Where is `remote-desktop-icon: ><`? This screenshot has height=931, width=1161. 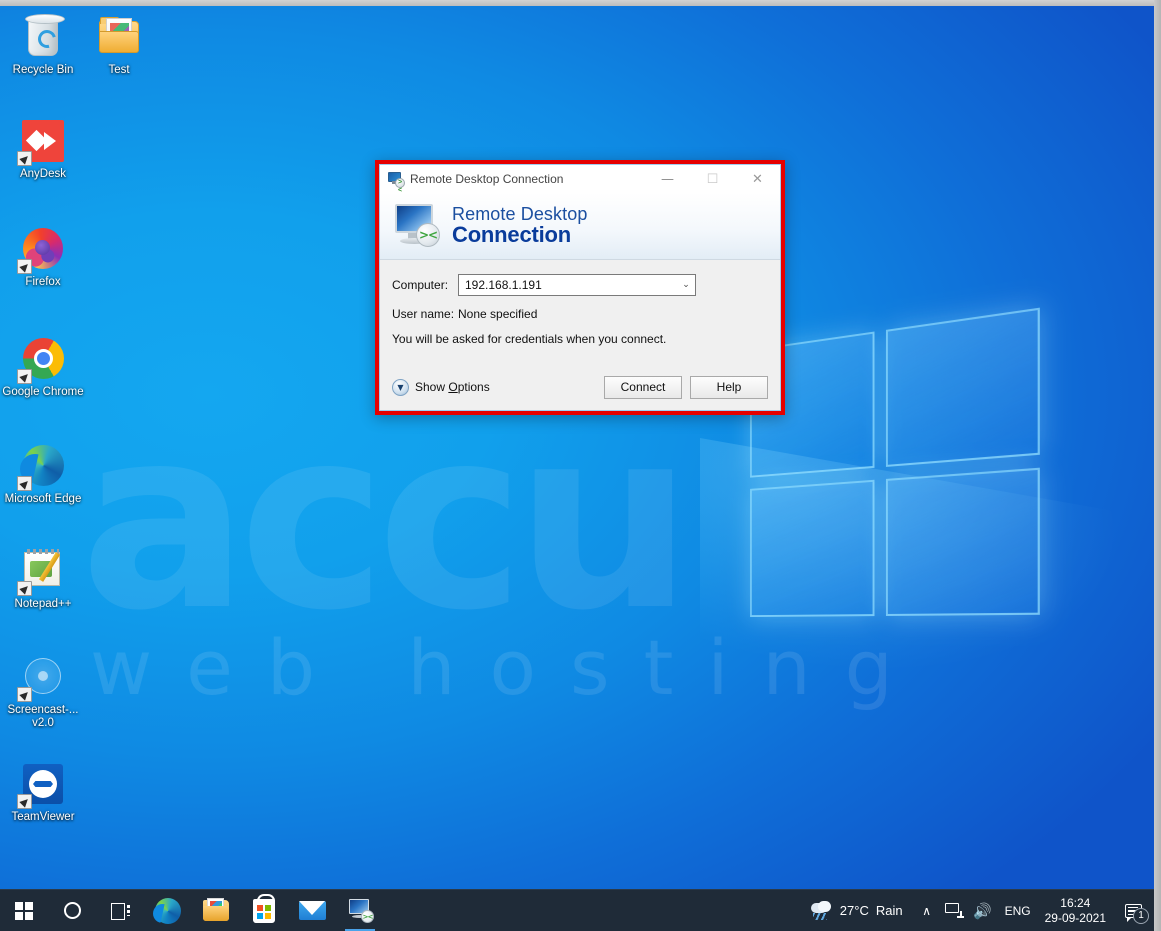
remote-desktop-icon: >< is located at coordinates (360, 910).